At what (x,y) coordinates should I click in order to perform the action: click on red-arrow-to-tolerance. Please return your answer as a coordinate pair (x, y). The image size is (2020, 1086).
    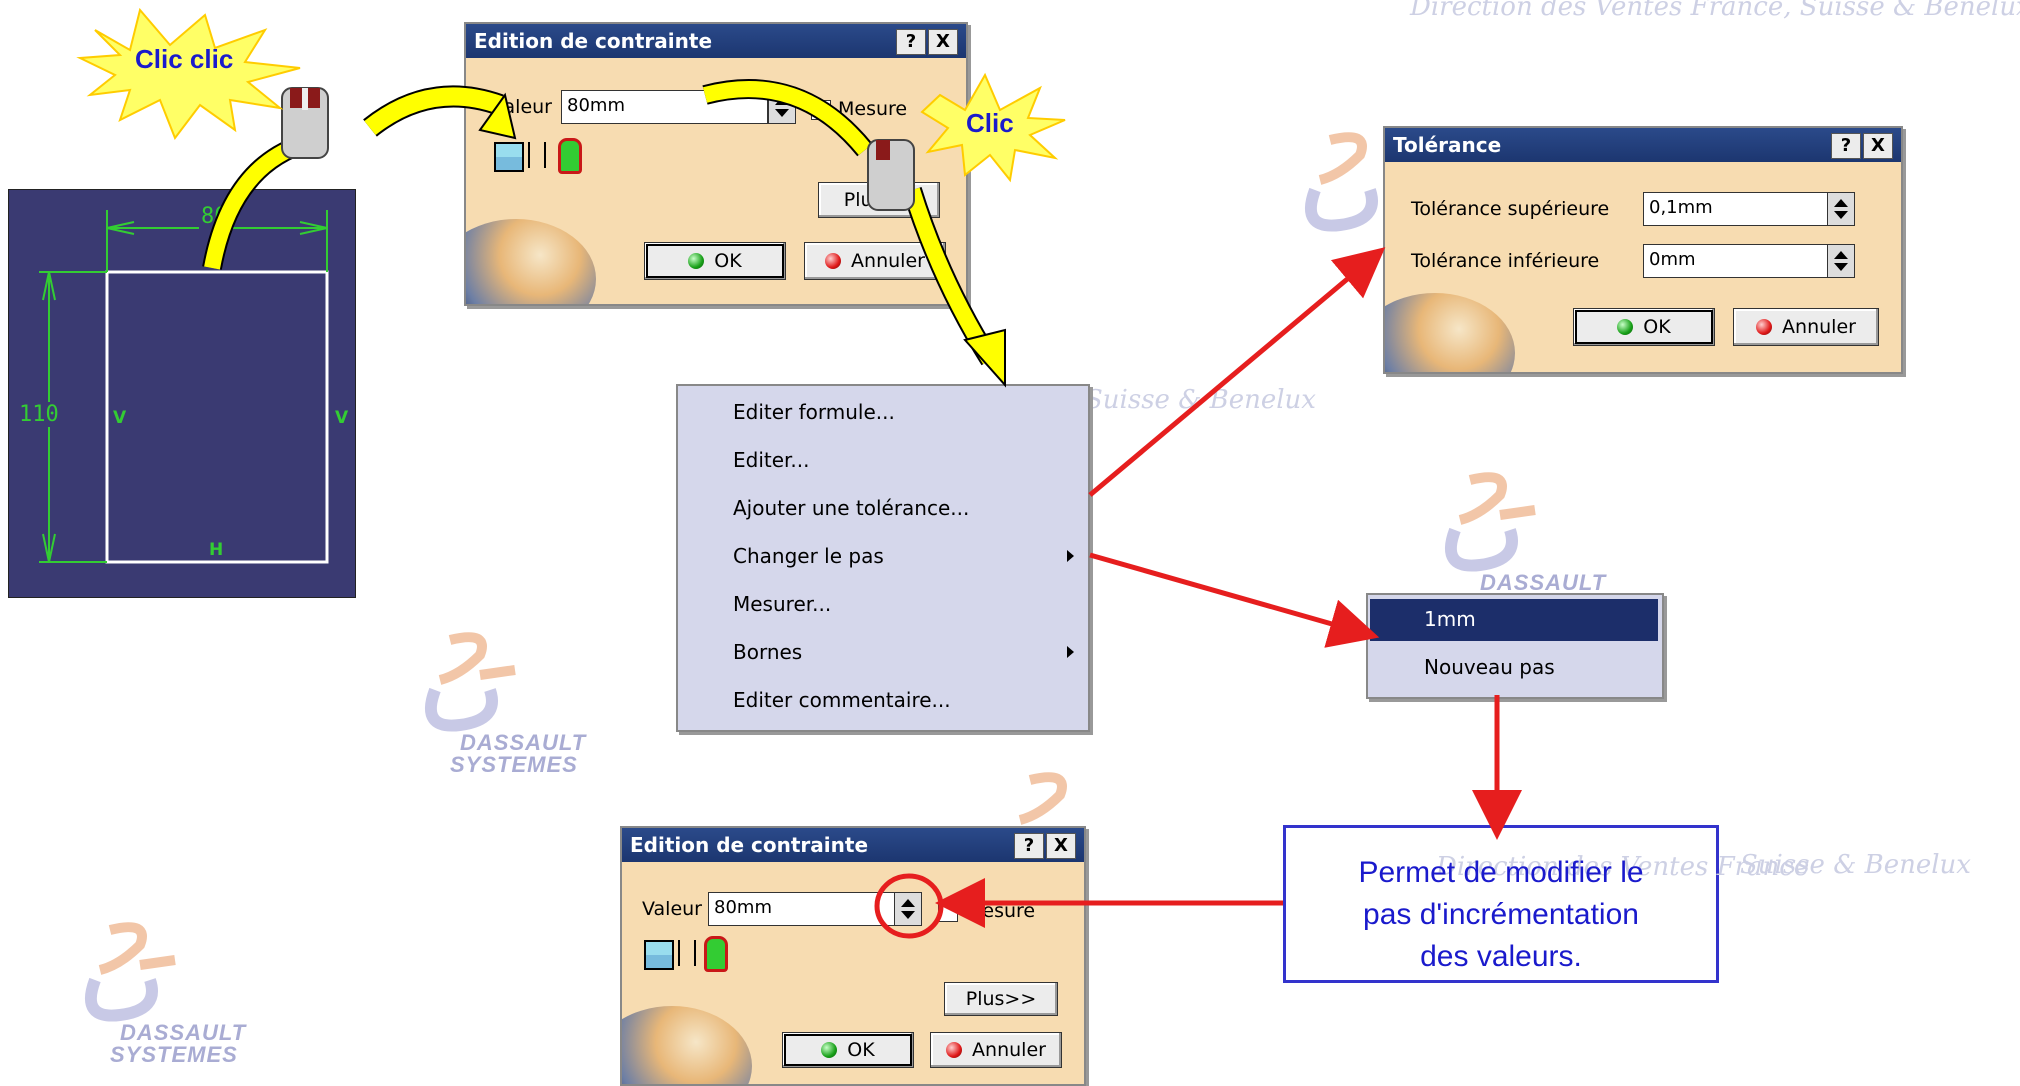
    Looking at the image, I should click on (1237, 372).